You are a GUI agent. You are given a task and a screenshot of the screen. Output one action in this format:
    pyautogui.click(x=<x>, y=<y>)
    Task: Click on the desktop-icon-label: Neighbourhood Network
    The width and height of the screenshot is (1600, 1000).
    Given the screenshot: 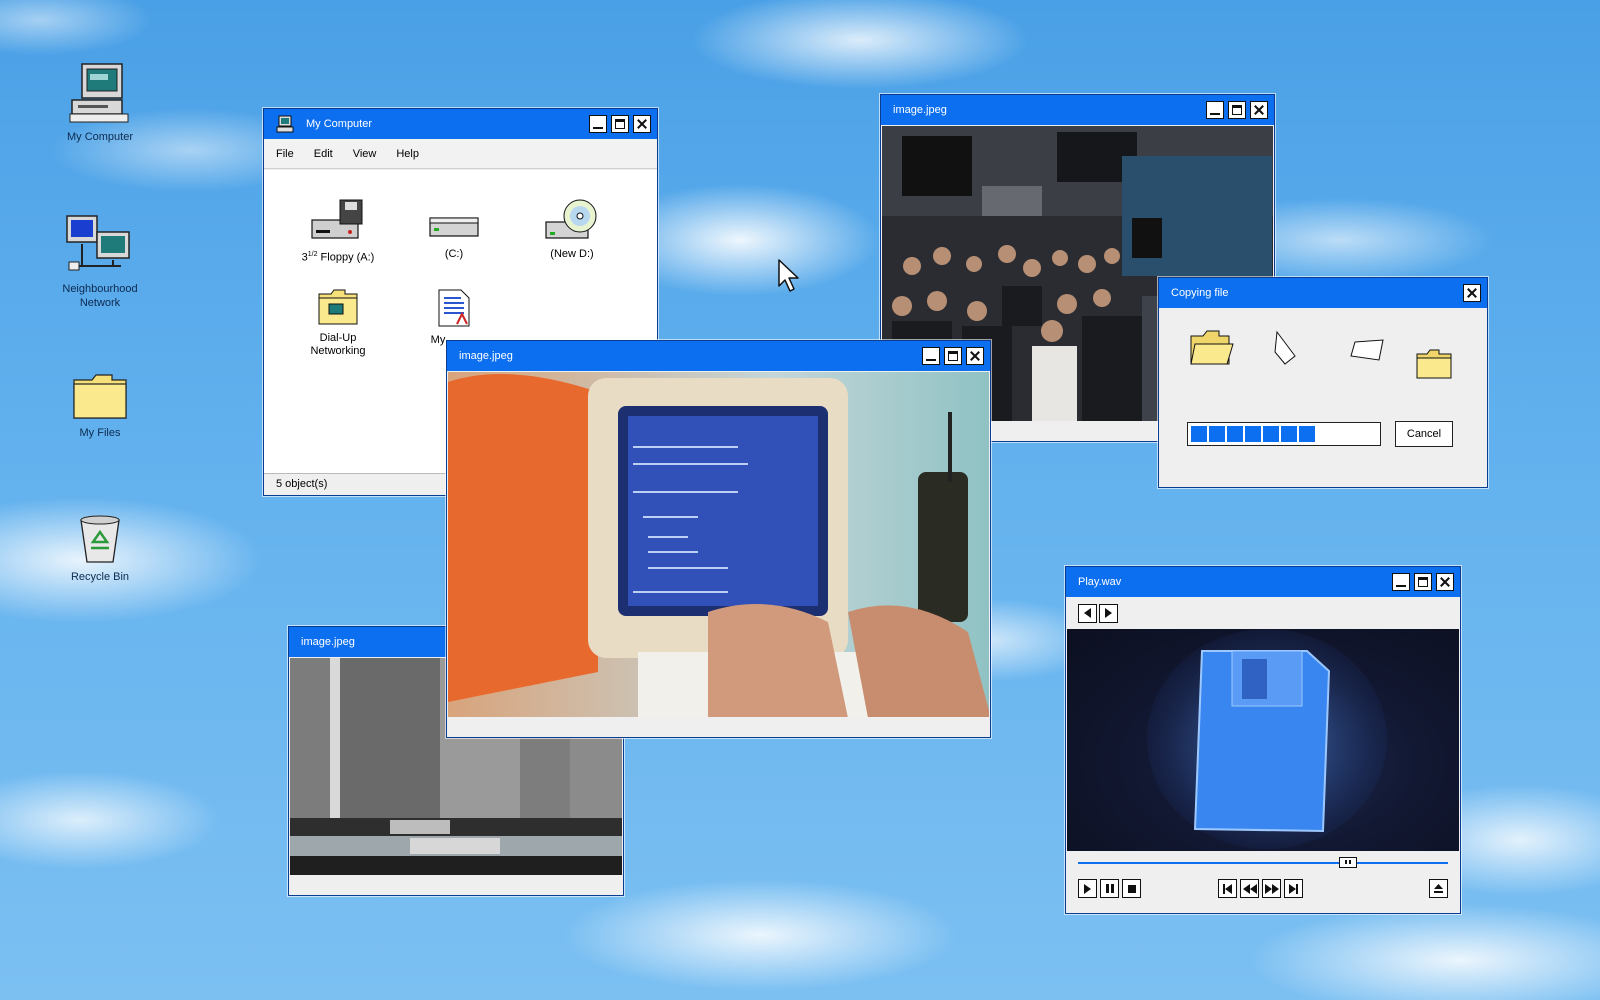 What is the action you would take?
    pyautogui.click(x=100, y=296)
    